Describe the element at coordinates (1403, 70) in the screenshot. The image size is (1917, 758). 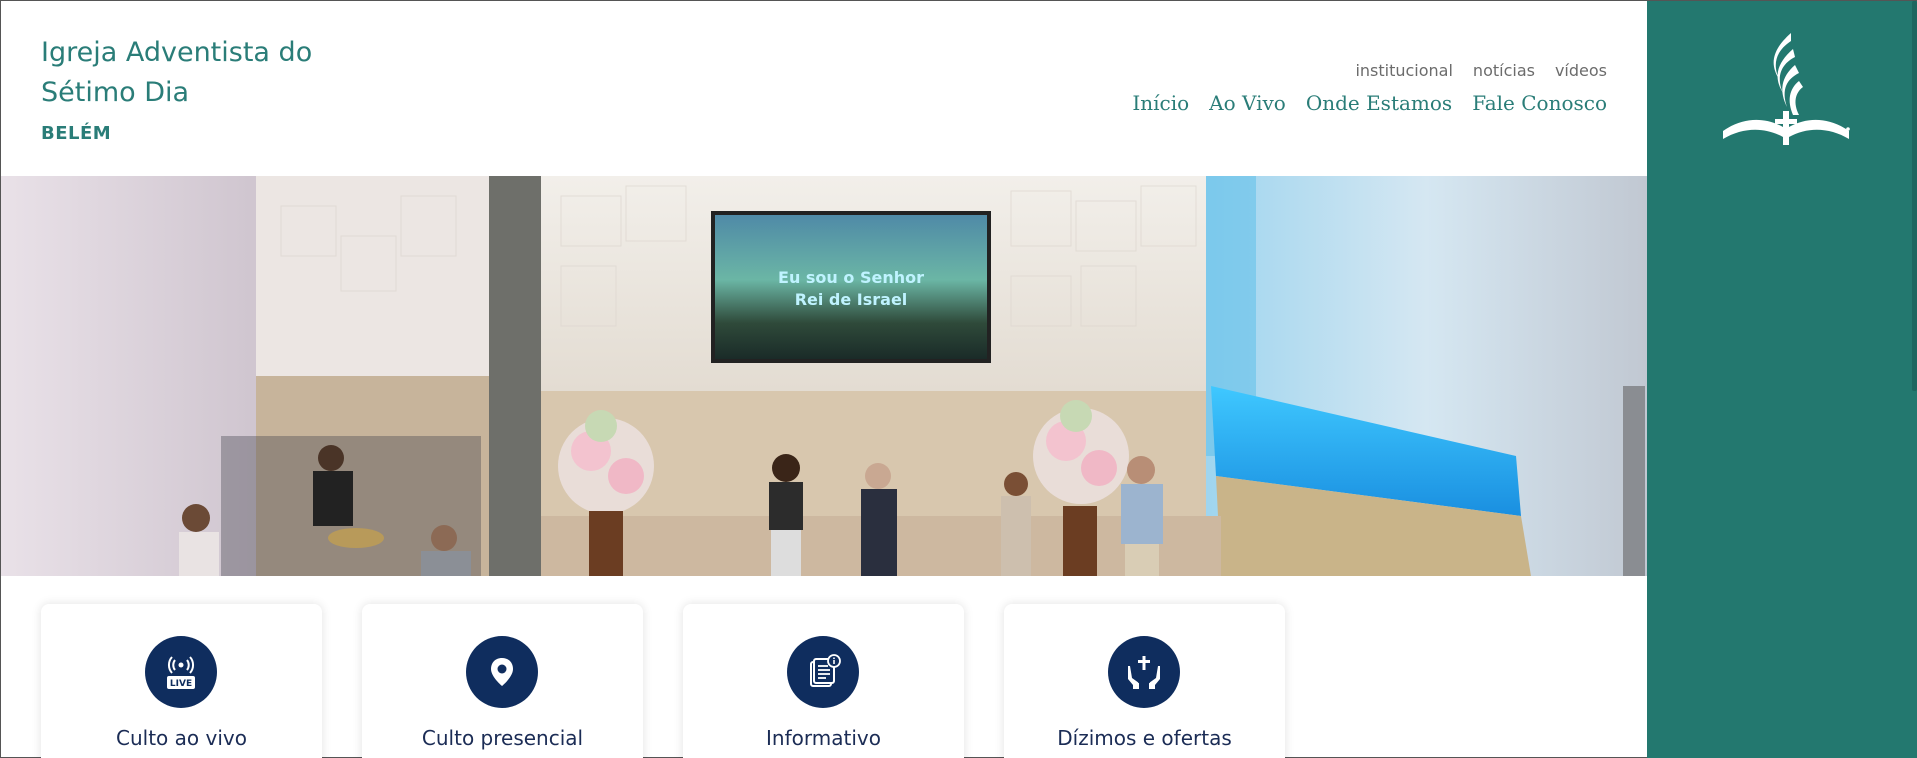
I see `util-nav-institucional: institucional` at that location.